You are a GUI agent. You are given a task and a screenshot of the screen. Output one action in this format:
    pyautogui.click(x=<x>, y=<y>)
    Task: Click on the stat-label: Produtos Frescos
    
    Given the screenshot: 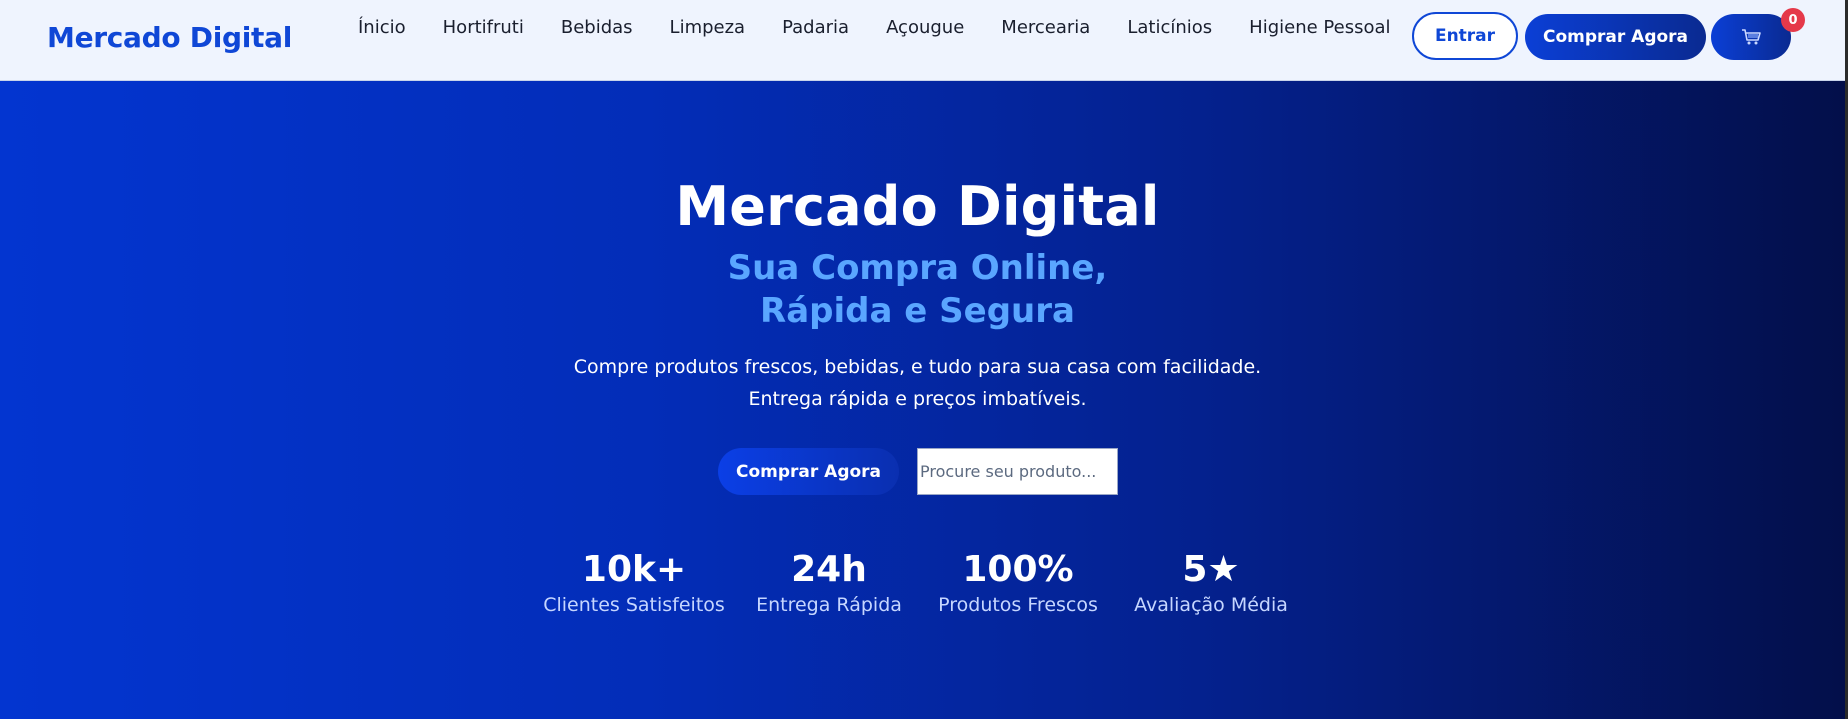 What is the action you would take?
    pyautogui.click(x=1018, y=605)
    